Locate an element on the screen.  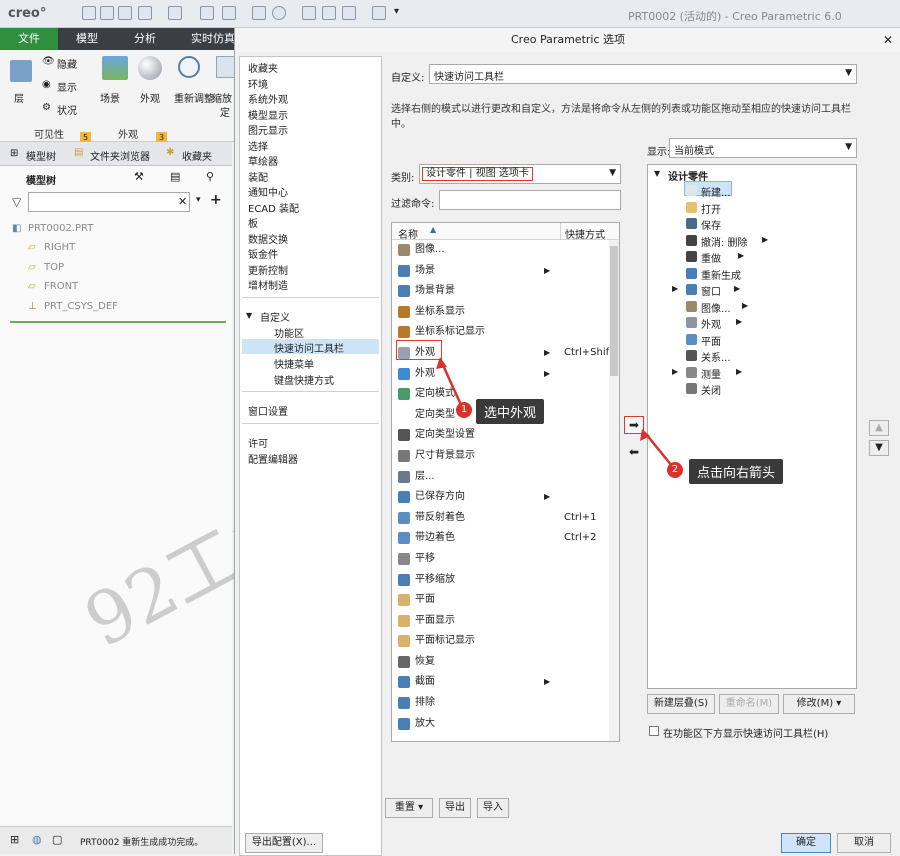
tab-file: 文件 is located at coordinates (29, 39).